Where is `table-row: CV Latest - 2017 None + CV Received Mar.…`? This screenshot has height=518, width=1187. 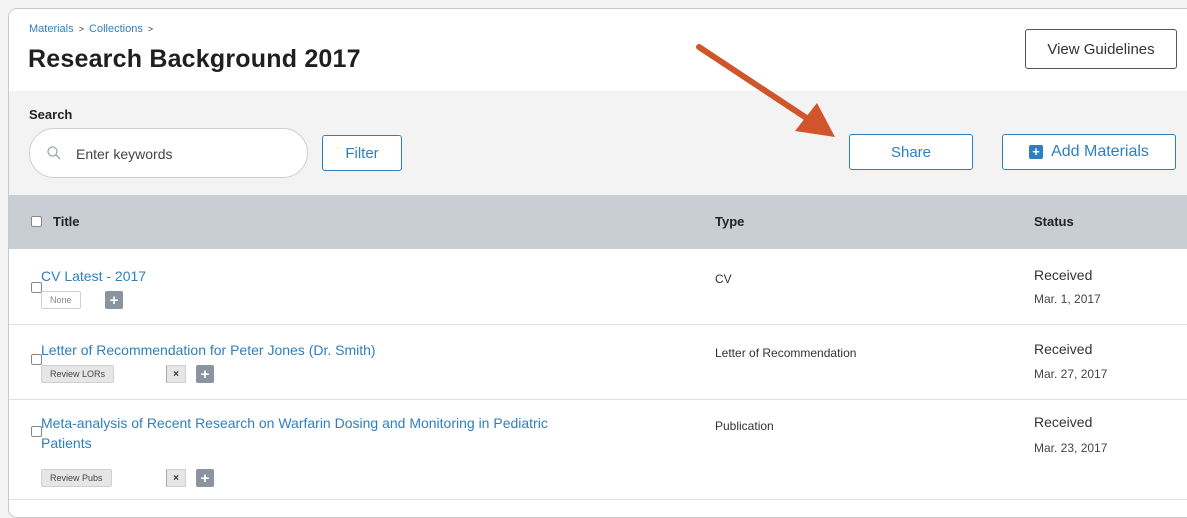
table-row: CV Latest - 2017 None + CV Received Mar.… is located at coordinates (598, 287).